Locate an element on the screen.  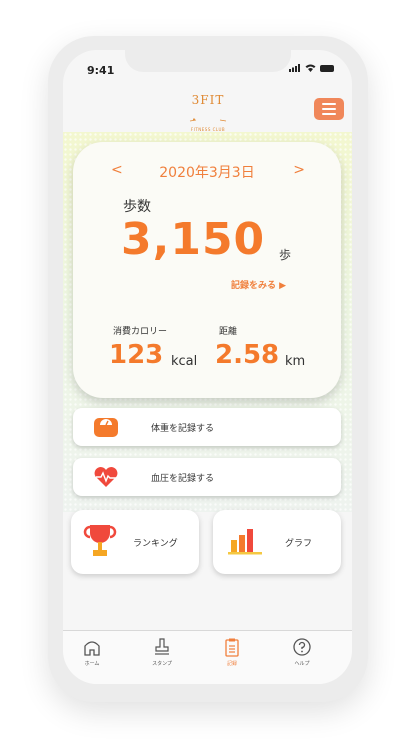
tab-help-label: ヘルプ is located at coordinates (302, 664).